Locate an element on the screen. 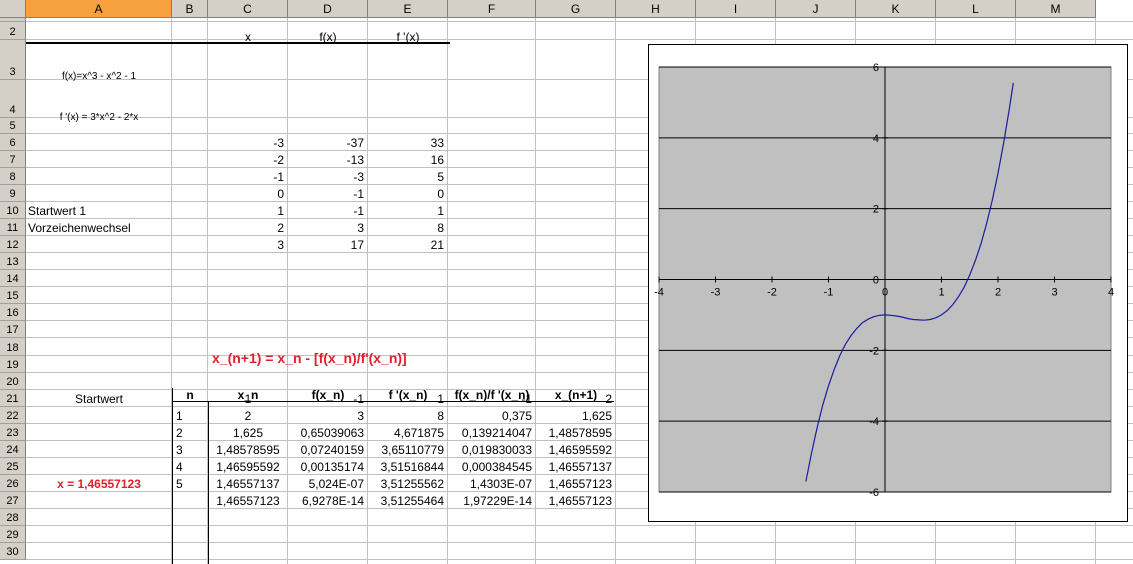 This screenshot has height=564, width=1133. column-header-g: G is located at coordinates (576, 9).